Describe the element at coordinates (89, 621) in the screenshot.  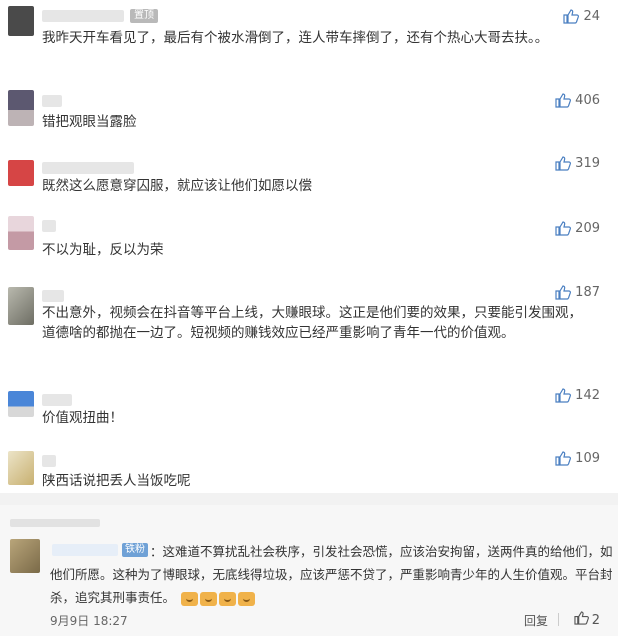
I see `timestamp: 9月9日 18:27` at that location.